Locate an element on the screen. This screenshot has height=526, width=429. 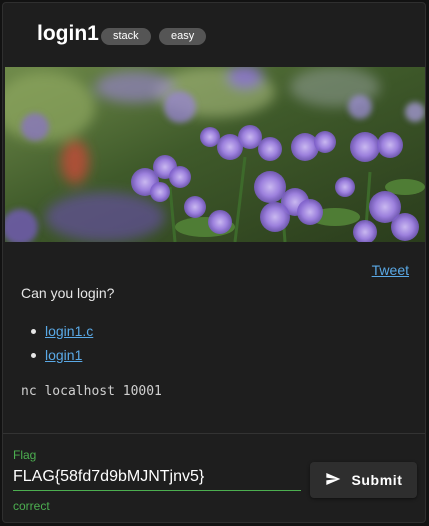
list-item: login1.c is located at coordinates (60, 331).